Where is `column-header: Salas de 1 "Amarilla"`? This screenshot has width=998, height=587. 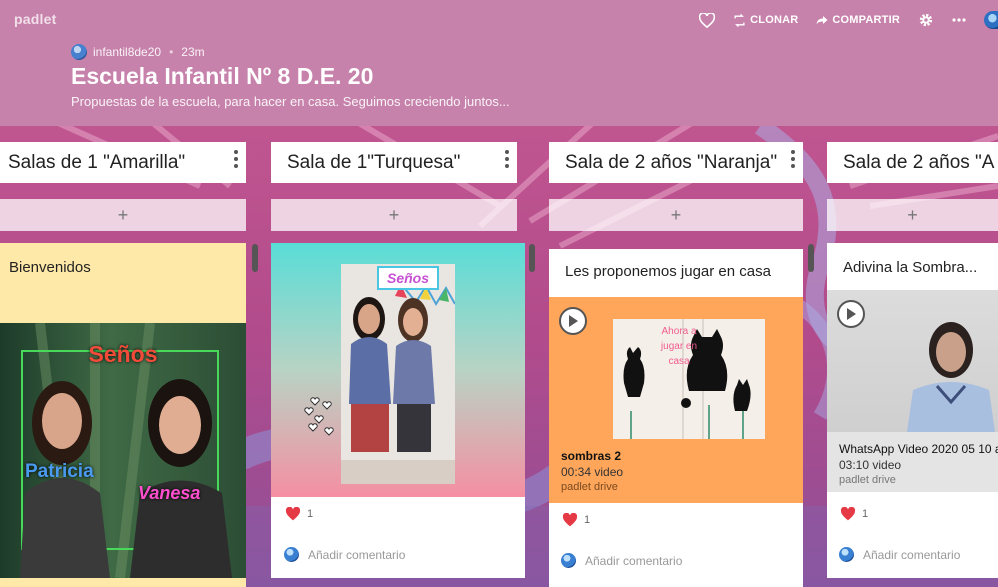 column-header: Salas de 1 "Amarilla" is located at coordinates (123, 162).